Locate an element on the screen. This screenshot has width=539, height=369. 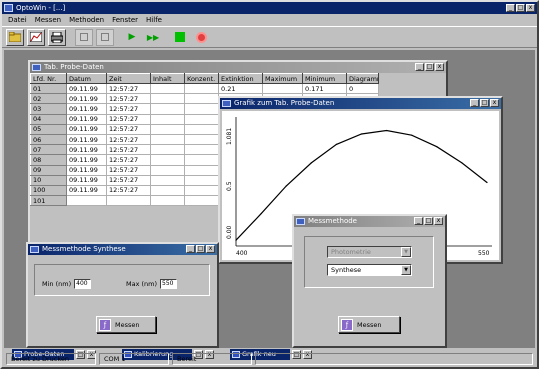
green-stop-button is located at coordinates (180, 37).